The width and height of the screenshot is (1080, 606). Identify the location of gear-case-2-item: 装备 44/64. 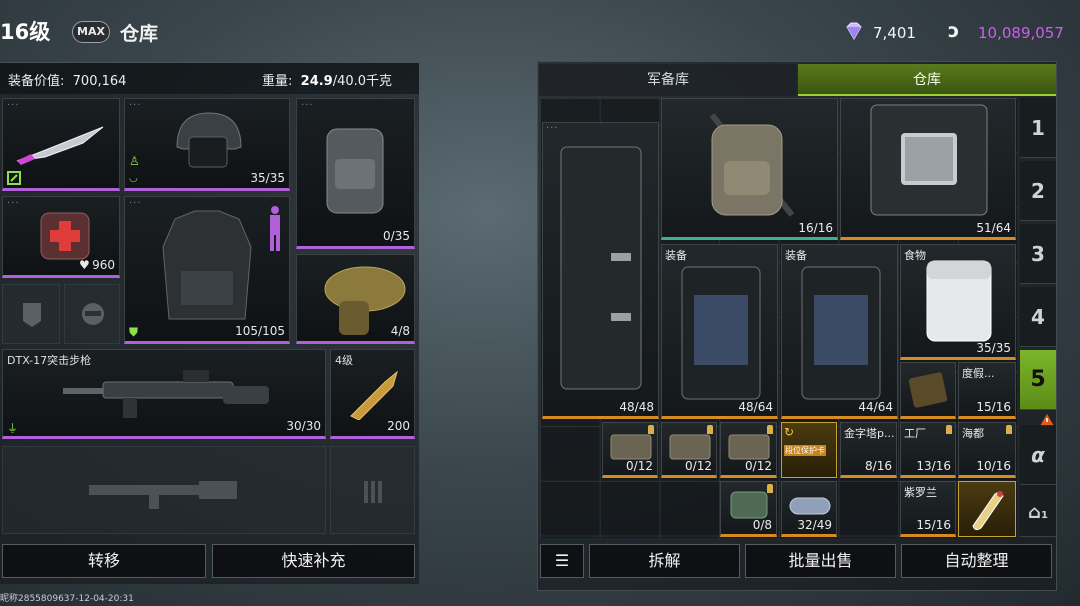
(839, 331).